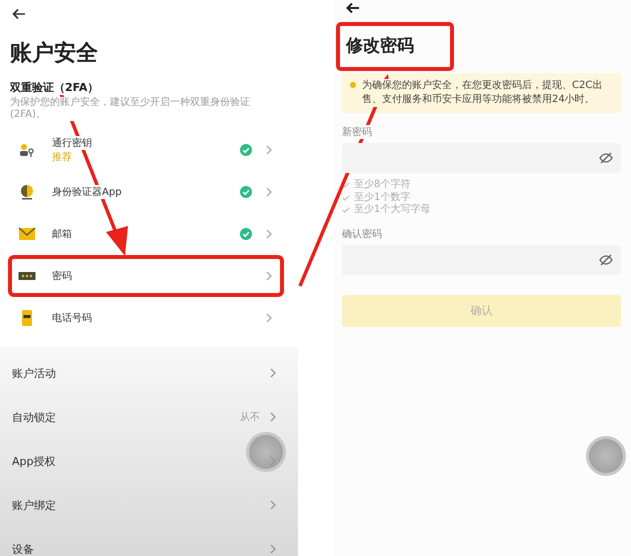 The width and height of the screenshot is (631, 556). Describe the element at coordinates (34, 461) in the screenshot. I see `settings-item: App授权` at that location.